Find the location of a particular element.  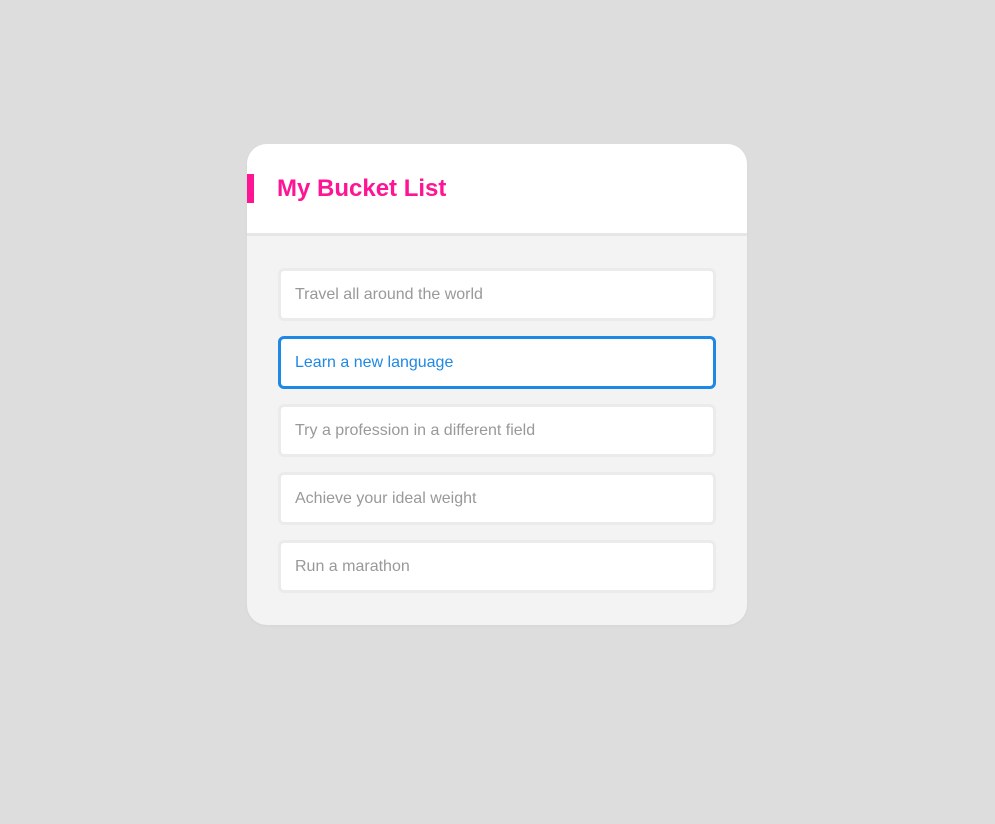

list-item: Try a profession in a different field is located at coordinates (497, 430).